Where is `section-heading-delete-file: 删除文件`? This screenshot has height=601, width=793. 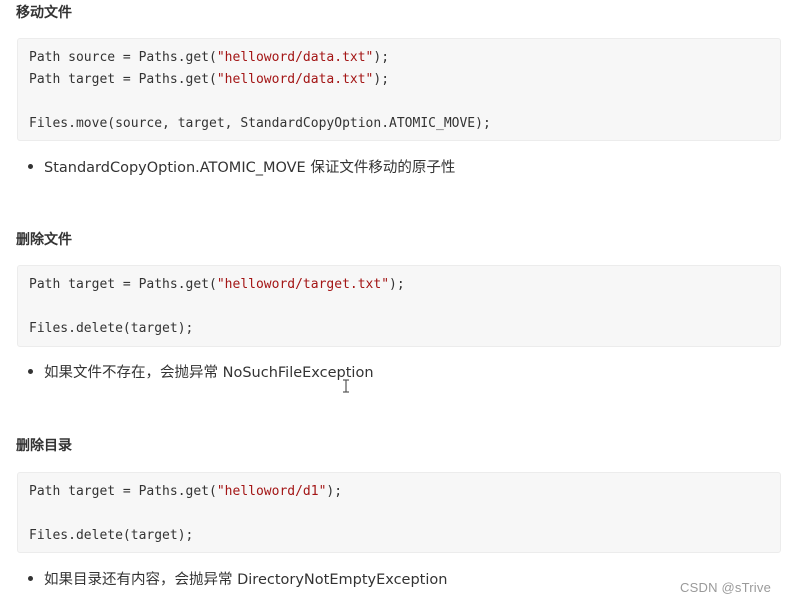
section-heading-delete-file: 删除文件 is located at coordinates (44, 240).